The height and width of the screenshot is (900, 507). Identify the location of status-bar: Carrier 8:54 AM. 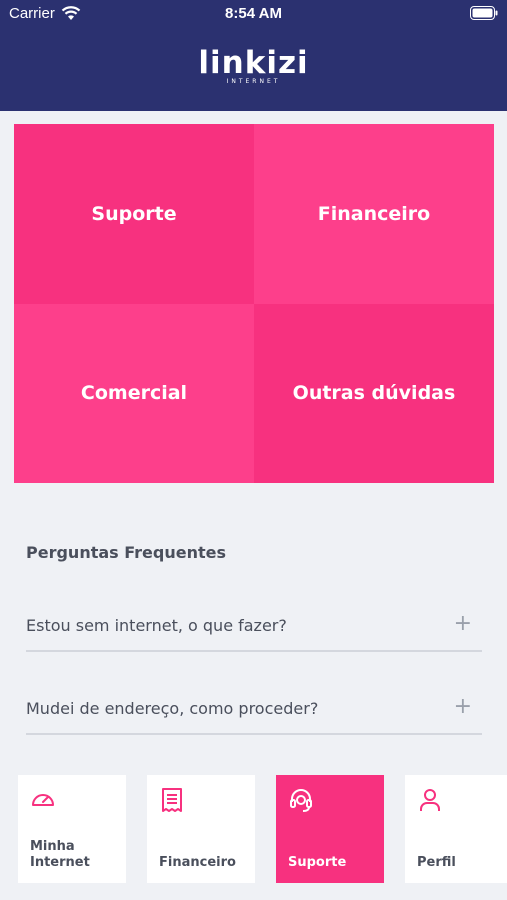
(253, 13).